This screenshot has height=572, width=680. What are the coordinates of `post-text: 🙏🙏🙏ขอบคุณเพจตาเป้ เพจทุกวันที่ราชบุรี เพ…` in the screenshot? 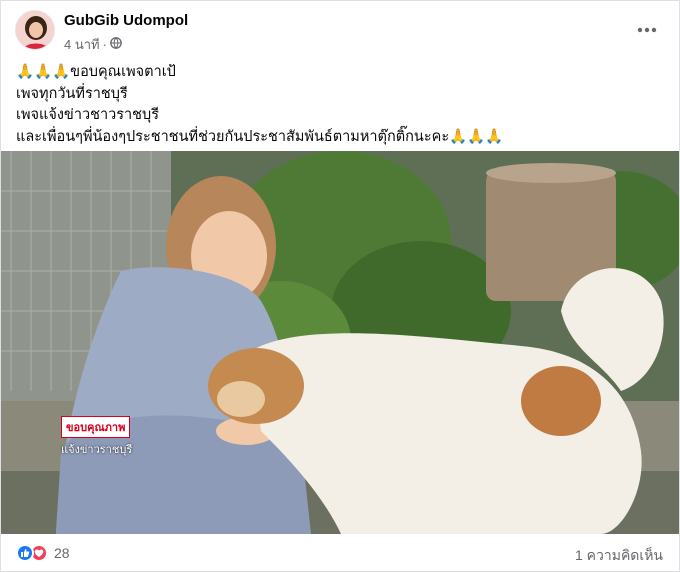 It's located at (341, 105).